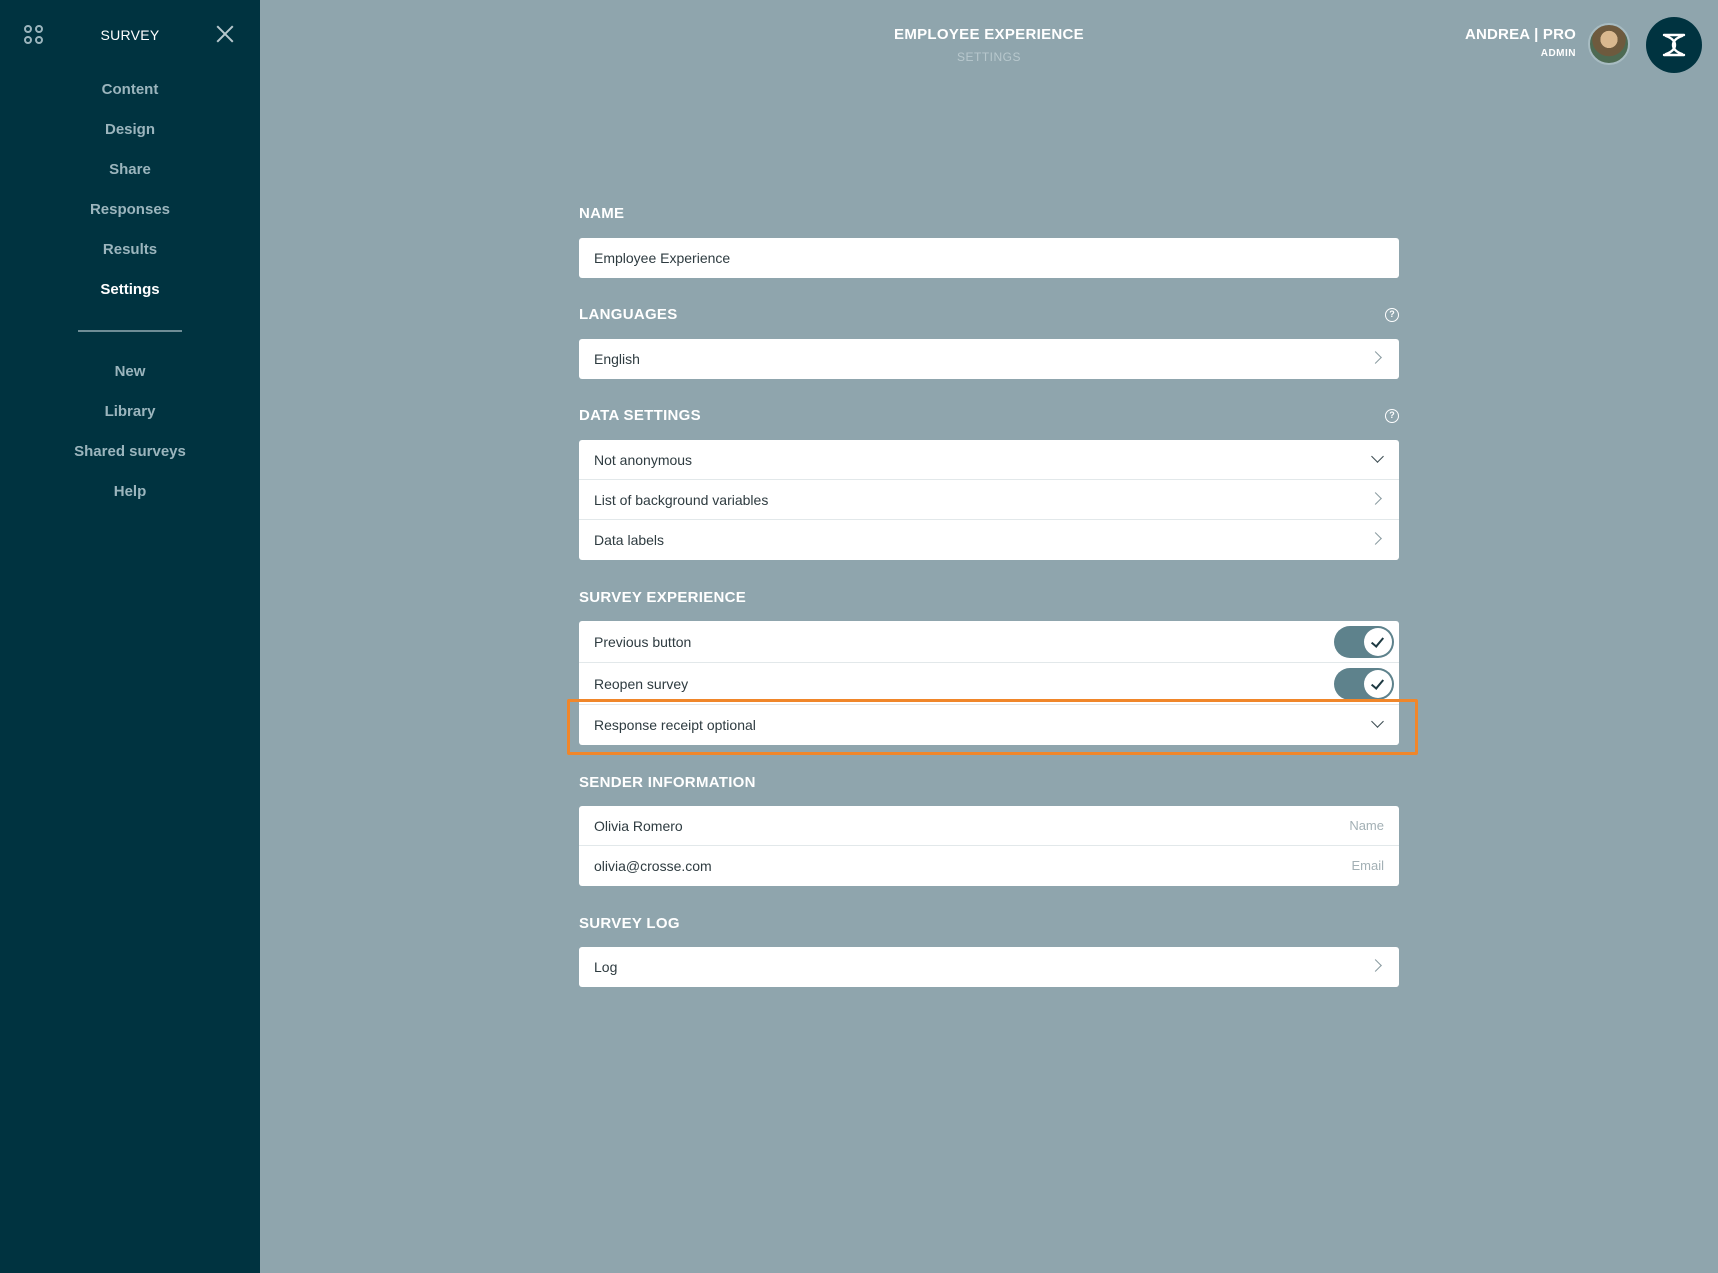 The width and height of the screenshot is (1718, 1273). What do you see at coordinates (628, 314) in the screenshot?
I see `section-label-languages: LANGUAGES` at bounding box center [628, 314].